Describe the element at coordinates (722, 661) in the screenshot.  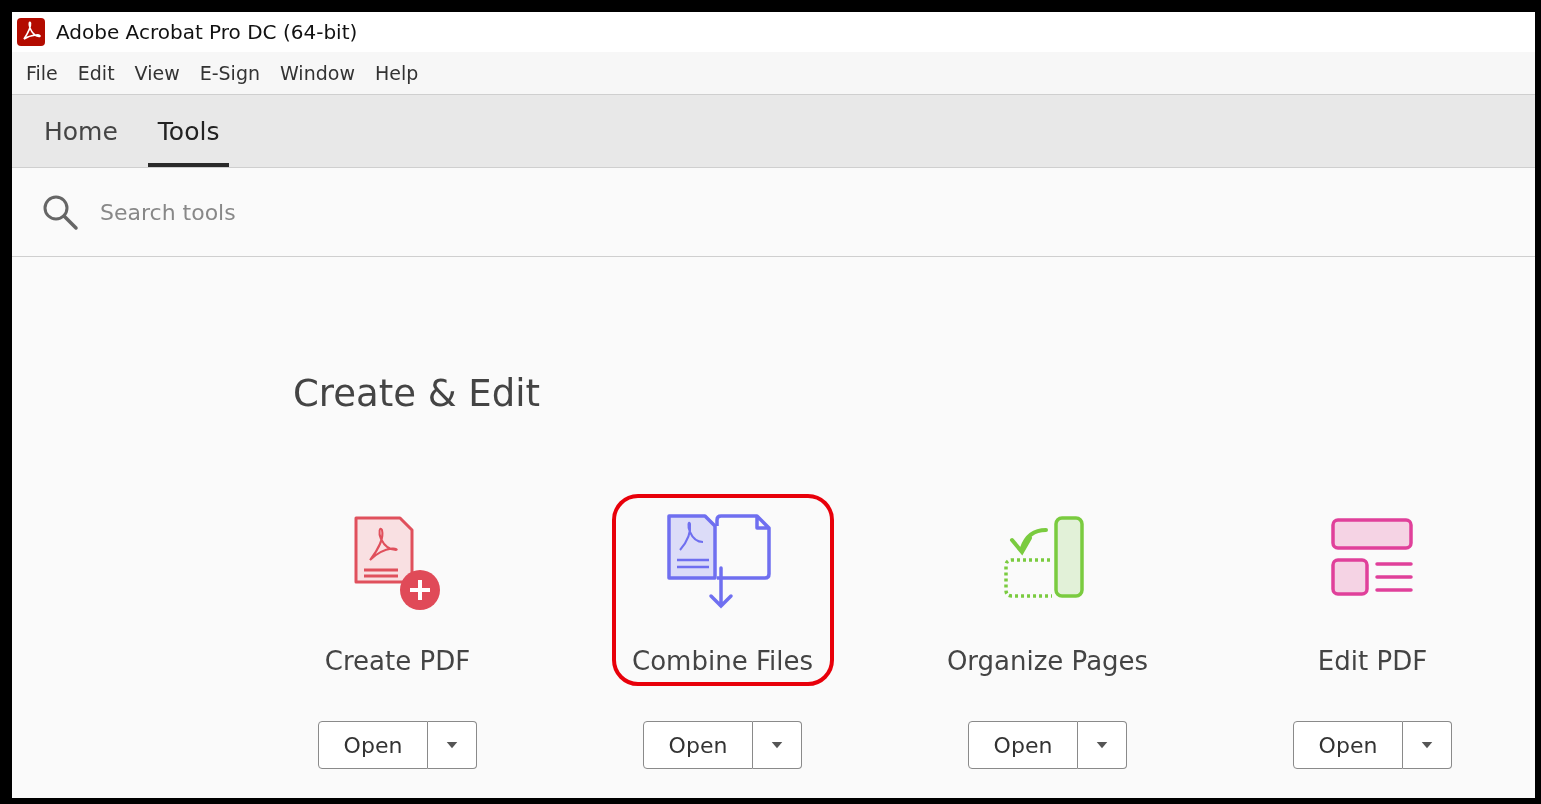
I see `tool-label: Combine Files` at that location.